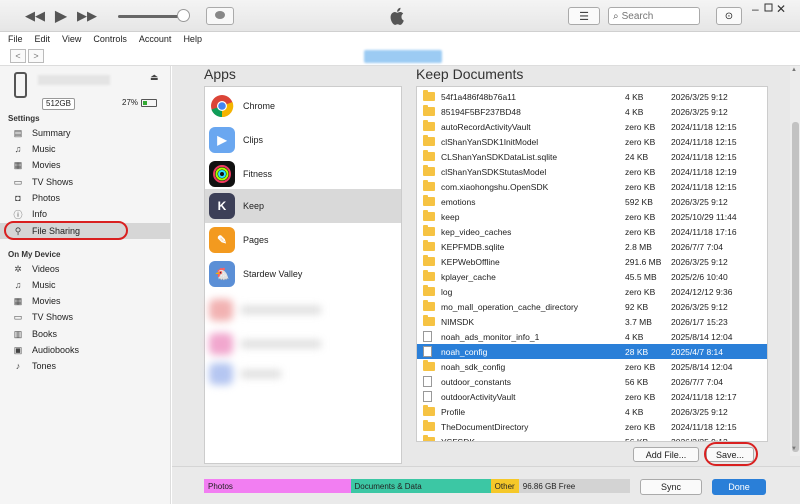 The height and width of the screenshot is (504, 800). I want to click on list-view-button: ☰, so click(584, 16).